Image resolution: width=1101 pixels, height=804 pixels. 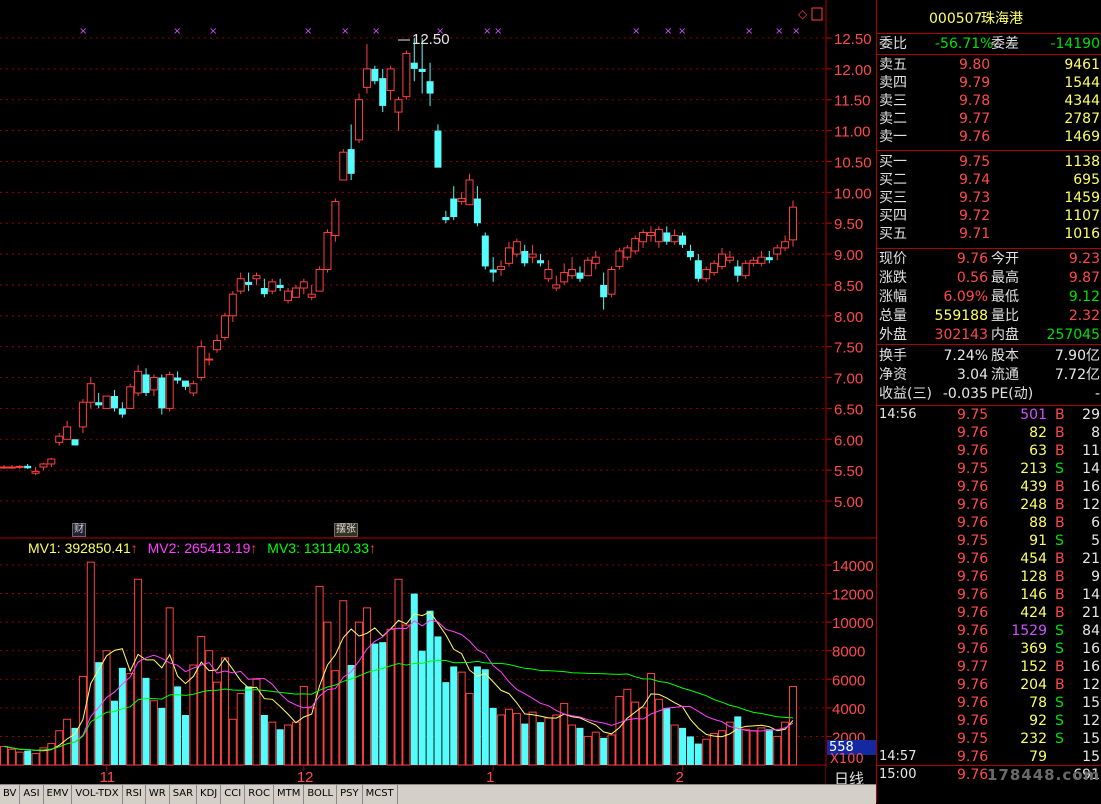 What do you see at coordinates (380, 794) in the screenshot?
I see `indicator-tab-mcst: MCST` at bounding box center [380, 794].